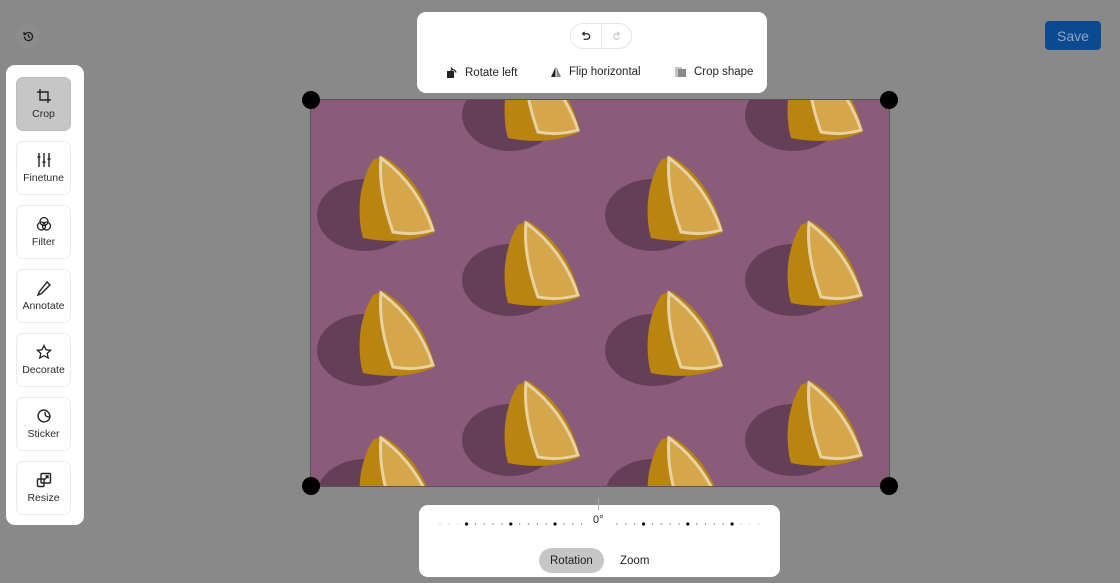 The height and width of the screenshot is (583, 1120). Describe the element at coordinates (43, 178) in the screenshot. I see `sidebar-item-label: Finetune` at that location.